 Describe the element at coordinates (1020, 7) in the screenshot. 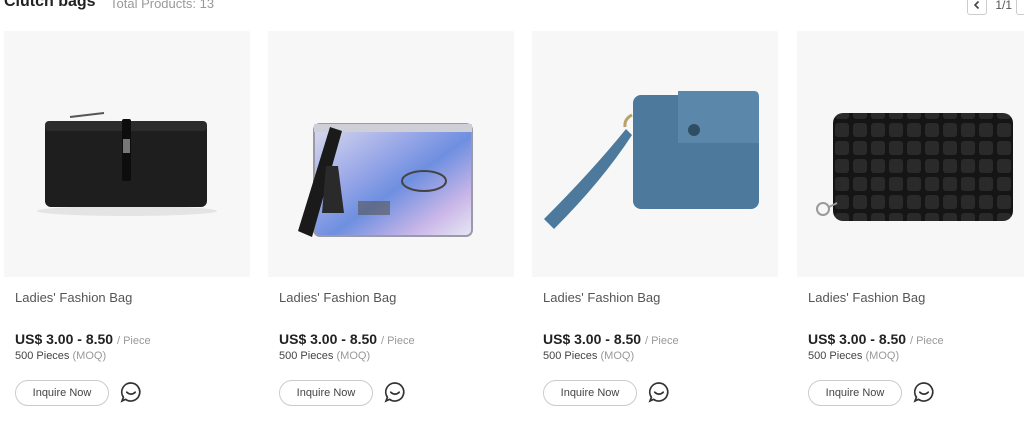

I see `next-page-button` at that location.